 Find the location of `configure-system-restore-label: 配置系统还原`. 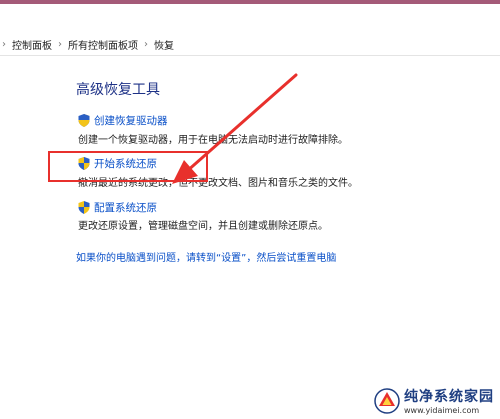

configure-system-restore-label: 配置系统还原 is located at coordinates (125, 208).